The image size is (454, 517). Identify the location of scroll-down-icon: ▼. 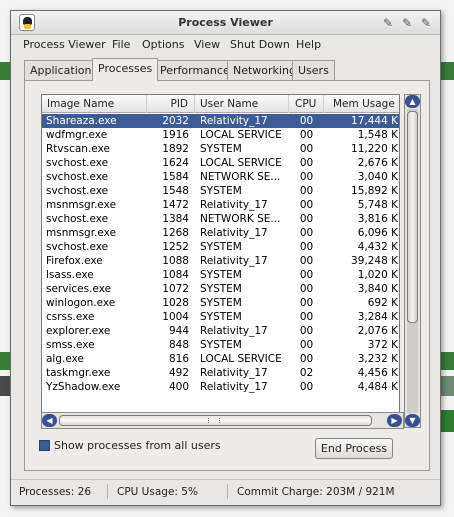
(412, 420).